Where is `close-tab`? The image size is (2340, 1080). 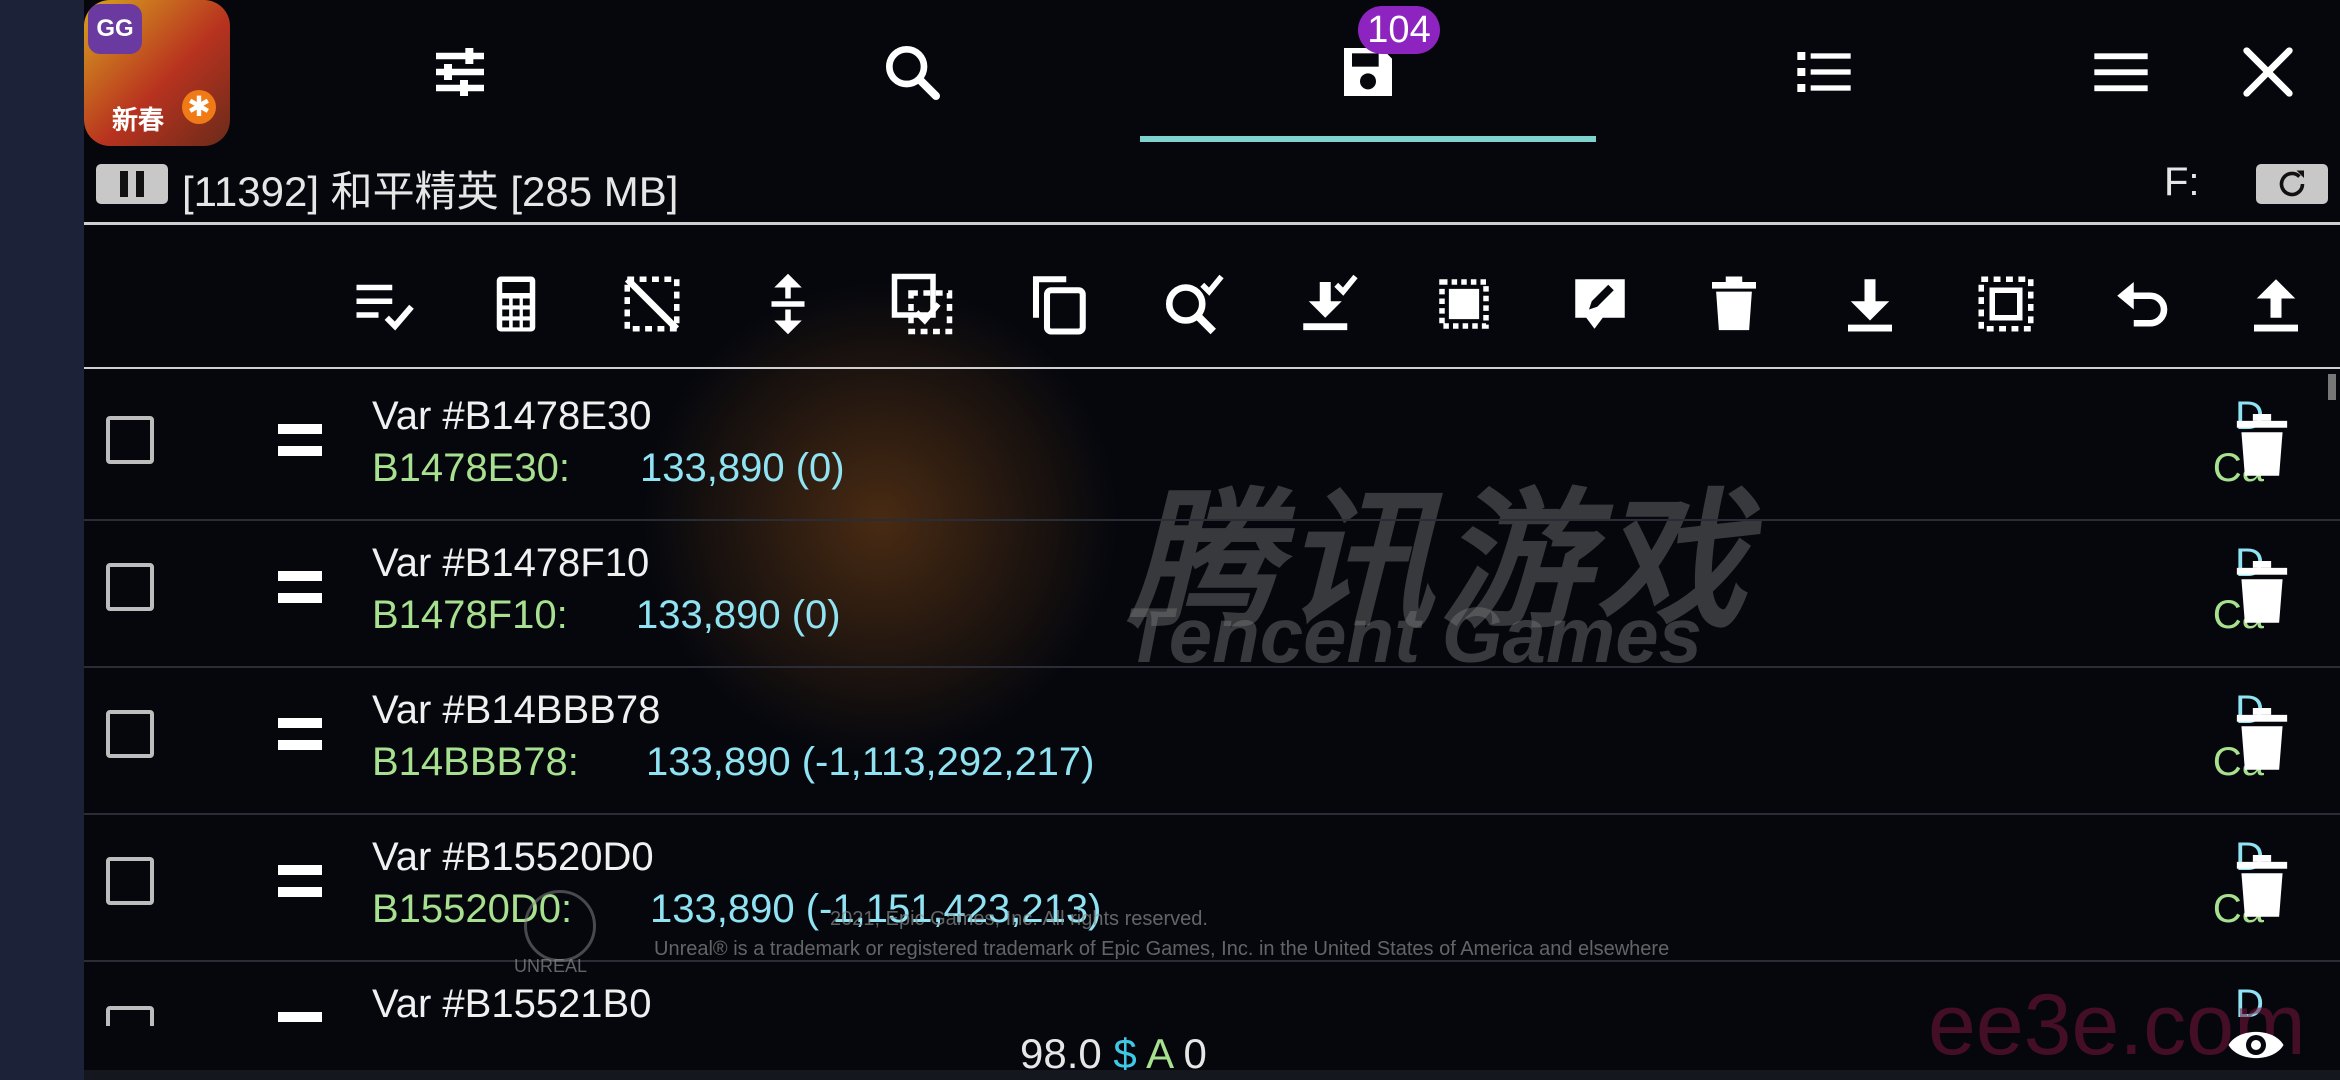 close-tab is located at coordinates (2268, 72).